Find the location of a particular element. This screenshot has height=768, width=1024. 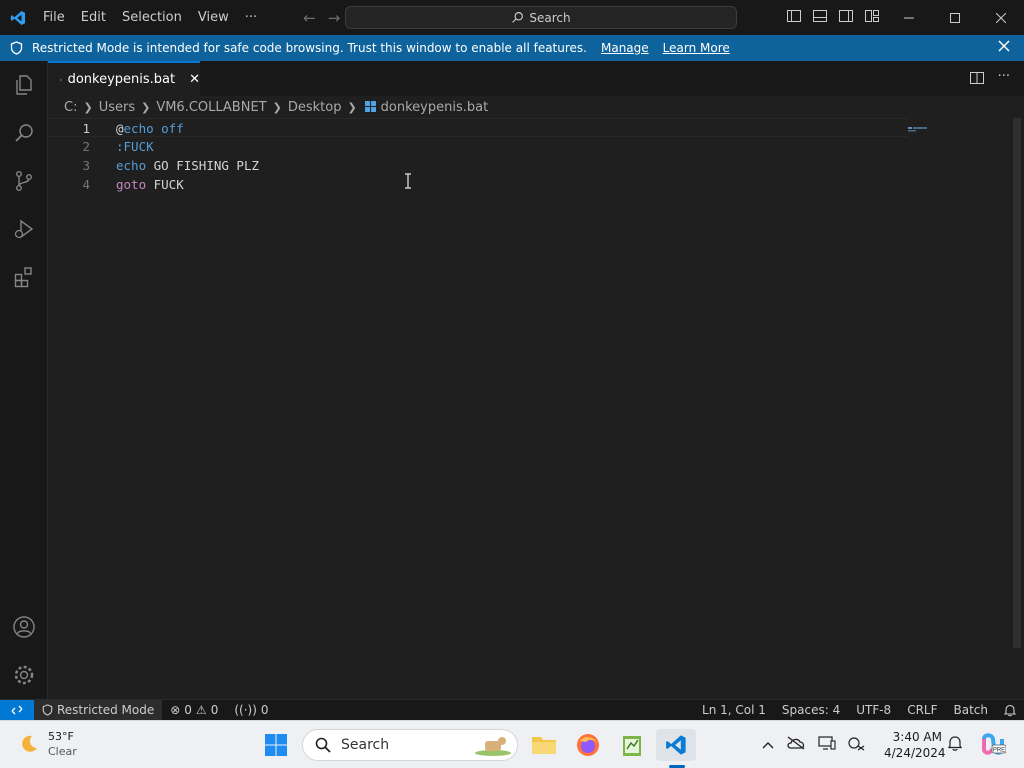

onedrive-offline-icon is located at coordinates (796, 745).